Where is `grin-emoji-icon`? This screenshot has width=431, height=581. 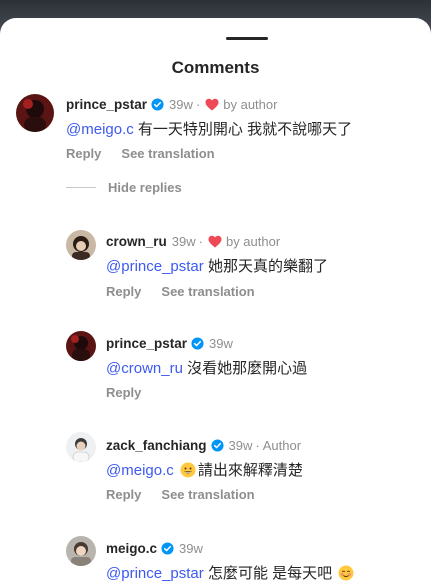 grin-emoji-icon is located at coordinates (188, 470).